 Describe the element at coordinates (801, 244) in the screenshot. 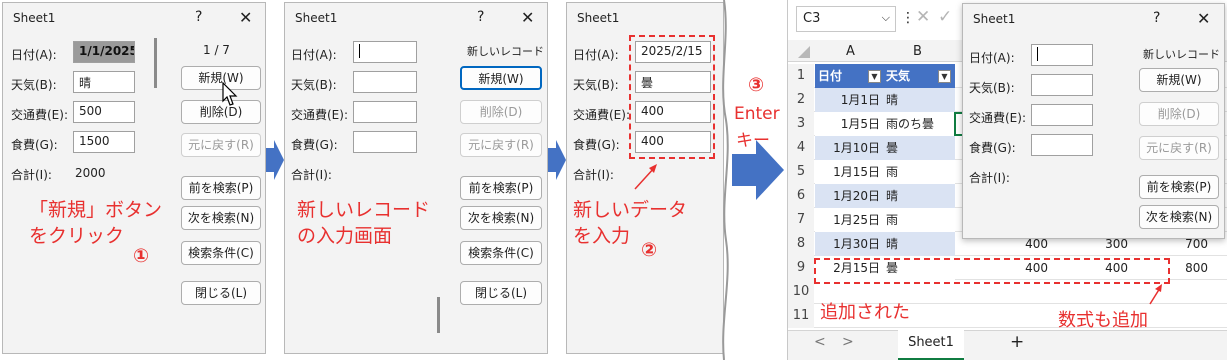

I see `row-number: 8` at that location.